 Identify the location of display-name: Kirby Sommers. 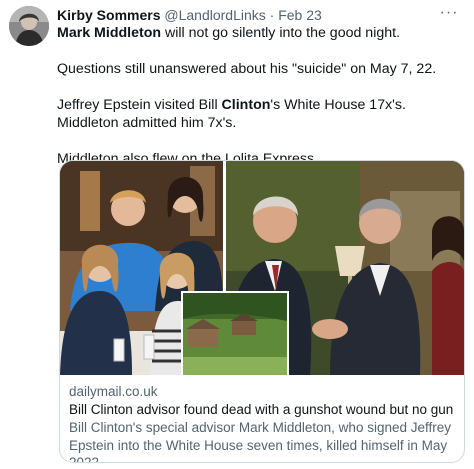
(108, 15).